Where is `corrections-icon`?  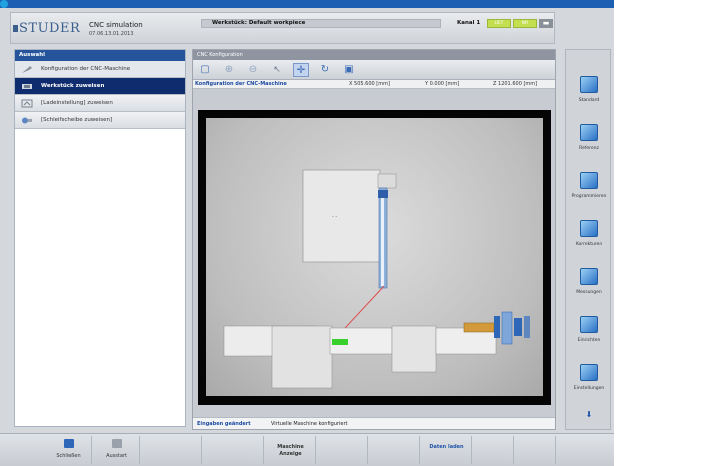
corrections-icon is located at coordinates (589, 228).